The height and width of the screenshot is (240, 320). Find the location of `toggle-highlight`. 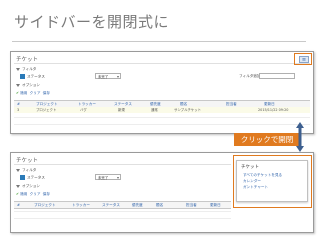

toggle-highlight is located at coordinates (303, 59).